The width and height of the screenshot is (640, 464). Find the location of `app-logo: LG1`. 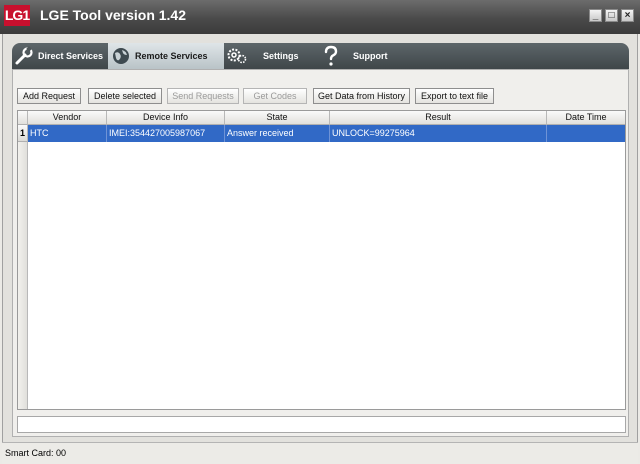

app-logo: LG1 is located at coordinates (17, 15).